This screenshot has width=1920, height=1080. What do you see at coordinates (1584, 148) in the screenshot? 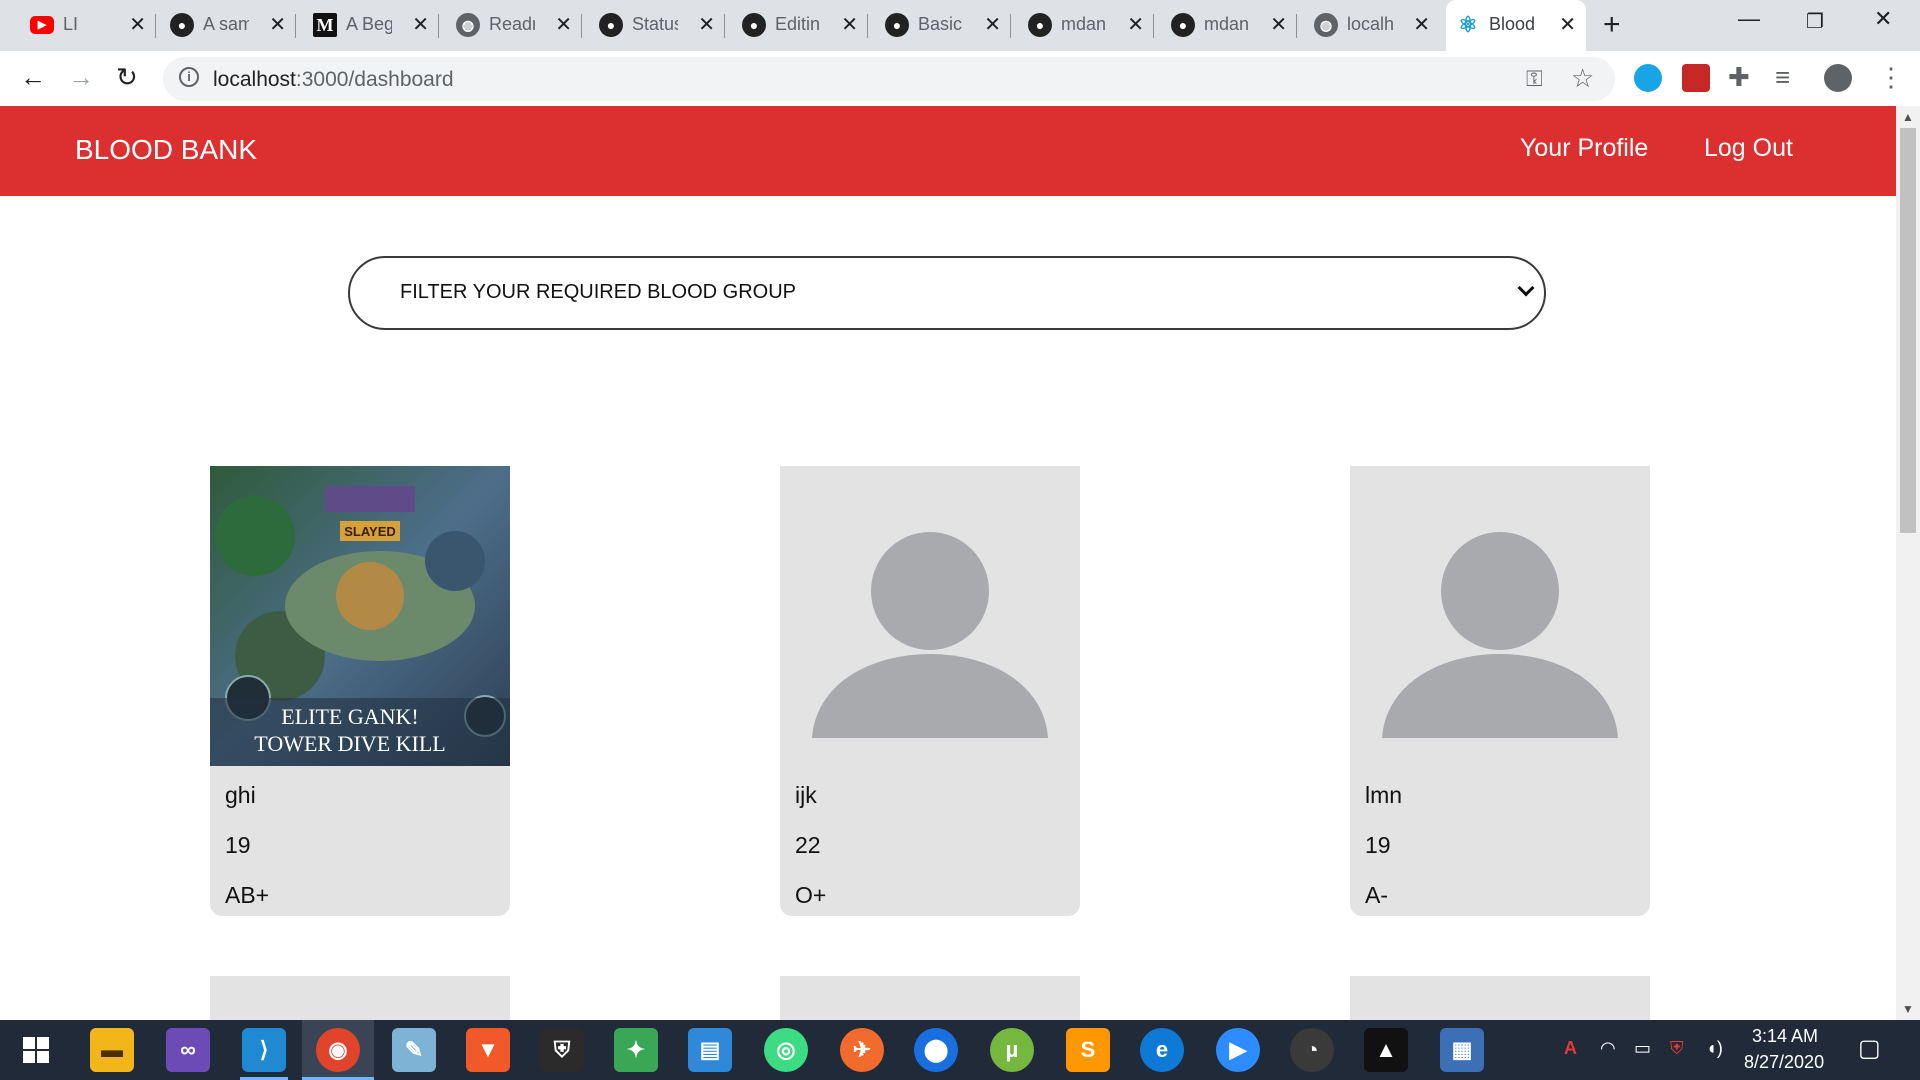
I see `your-profile-link: Your Profile` at bounding box center [1584, 148].